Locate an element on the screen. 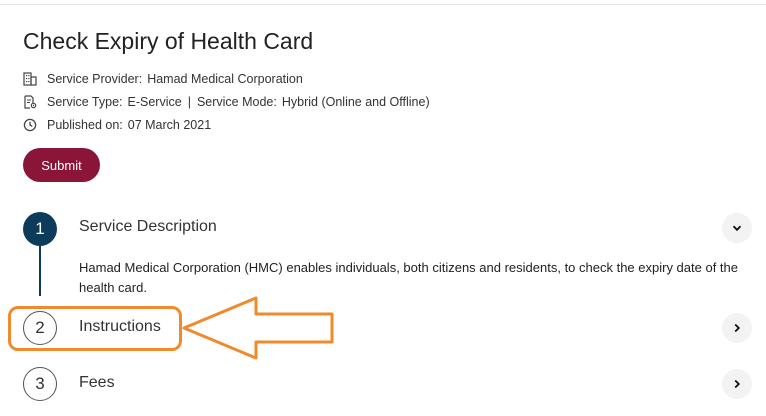  published-value: 07 March 2021 is located at coordinates (169, 125).